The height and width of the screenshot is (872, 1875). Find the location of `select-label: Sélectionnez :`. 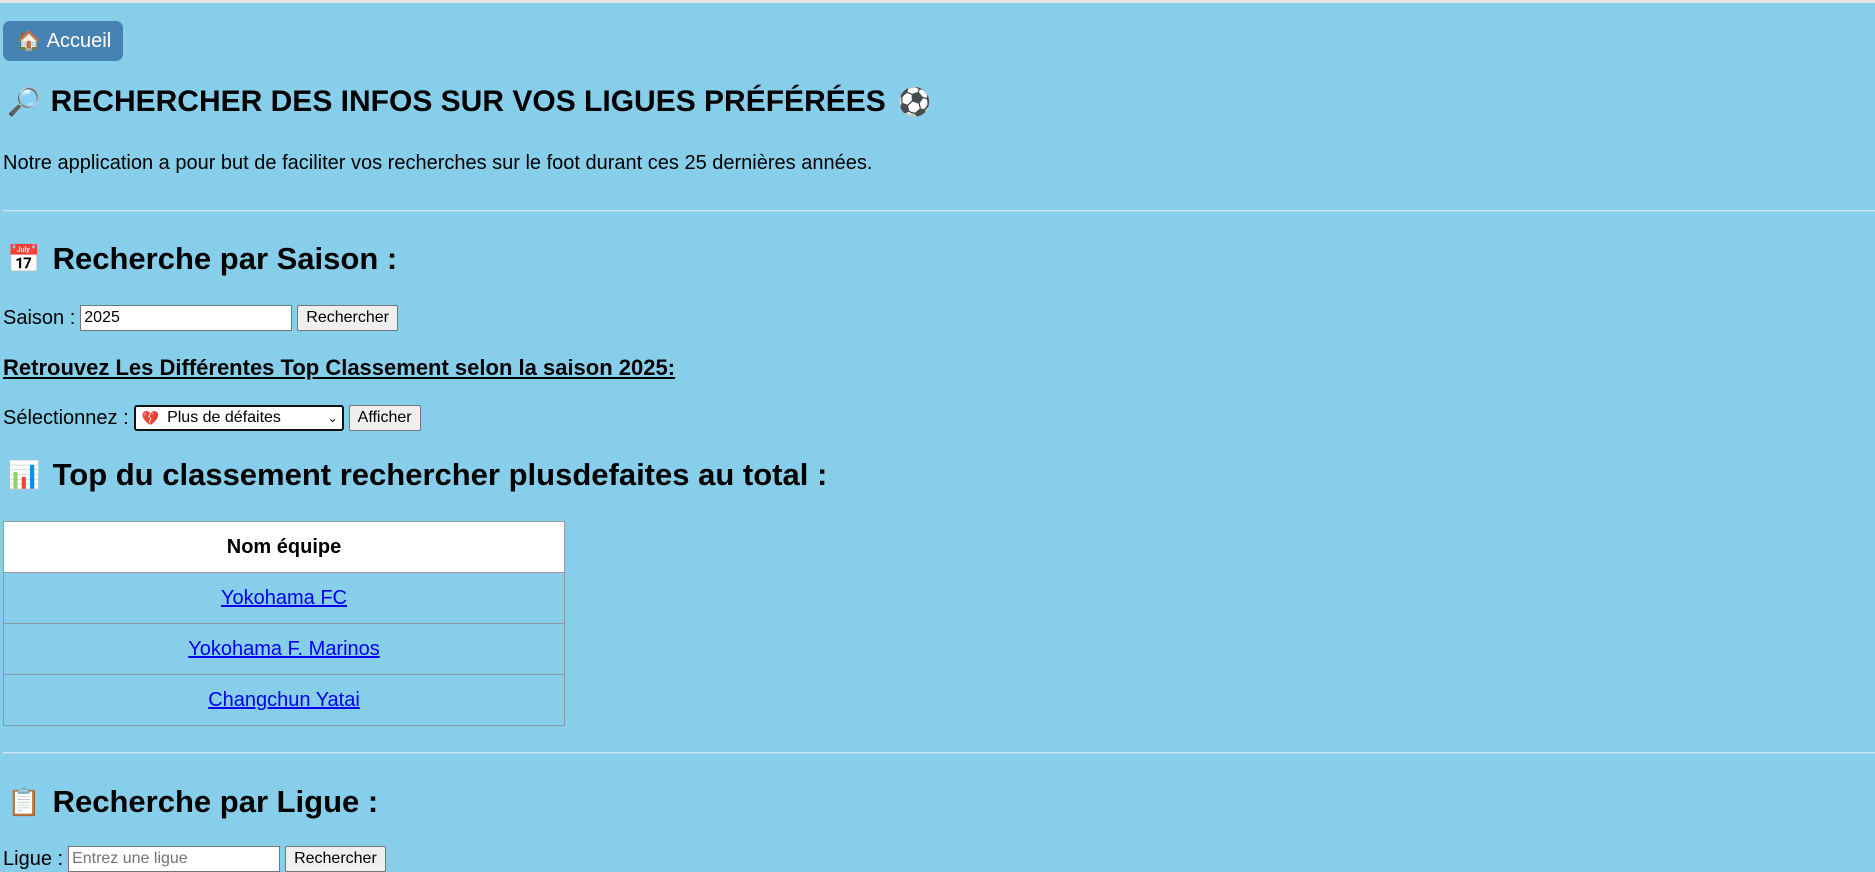

select-label: Sélectionnez : is located at coordinates (66, 417).